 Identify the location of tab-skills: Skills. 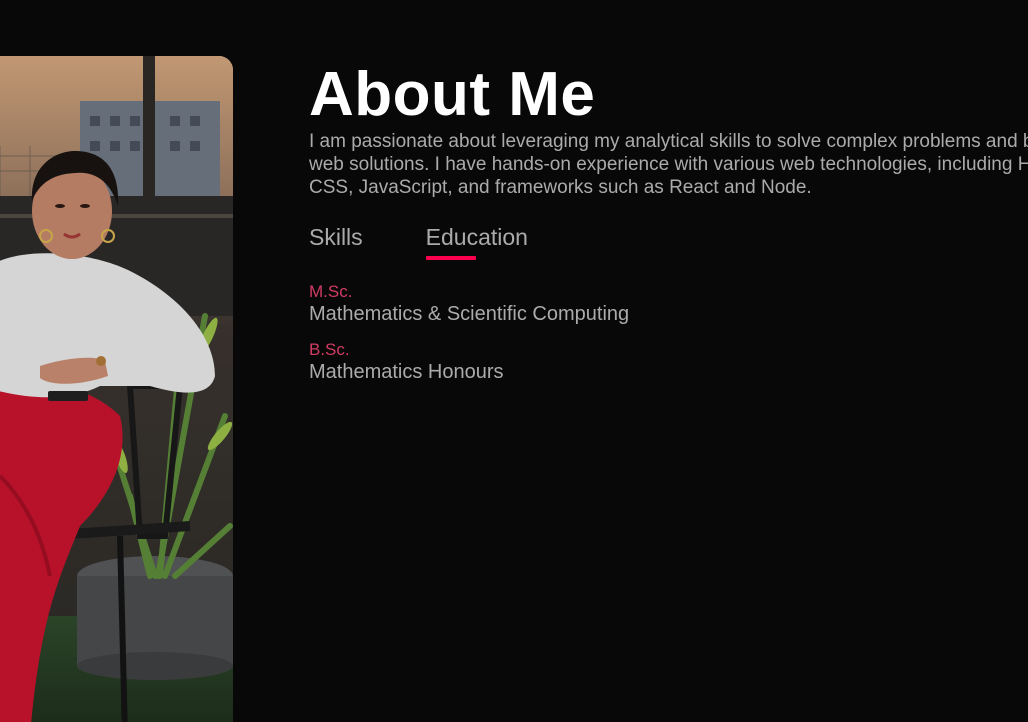
(336, 243).